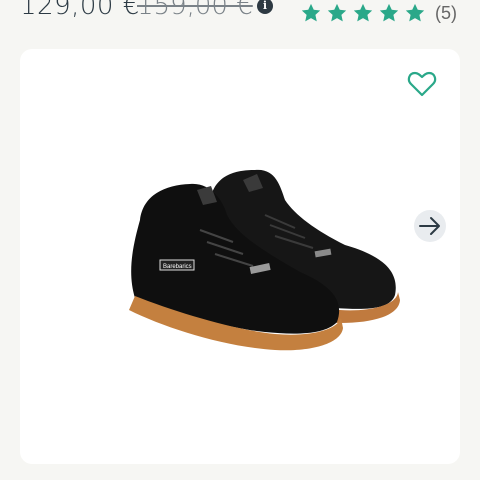  Describe the element at coordinates (446, 13) in the screenshot. I see `review-count: (5)` at that location.